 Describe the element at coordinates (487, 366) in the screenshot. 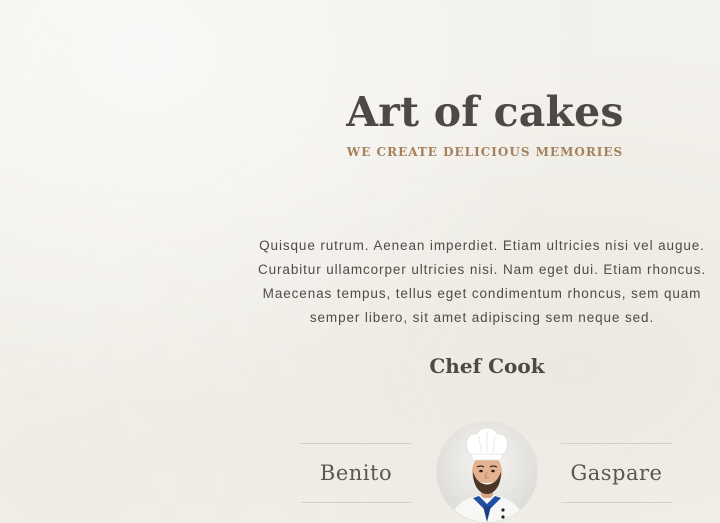

I see `chef-heading: Chef Cook` at that location.